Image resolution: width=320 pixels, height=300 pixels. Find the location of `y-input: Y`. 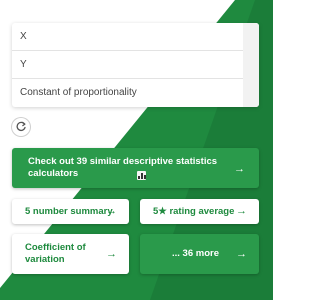

y-input: Y is located at coordinates (135, 65).